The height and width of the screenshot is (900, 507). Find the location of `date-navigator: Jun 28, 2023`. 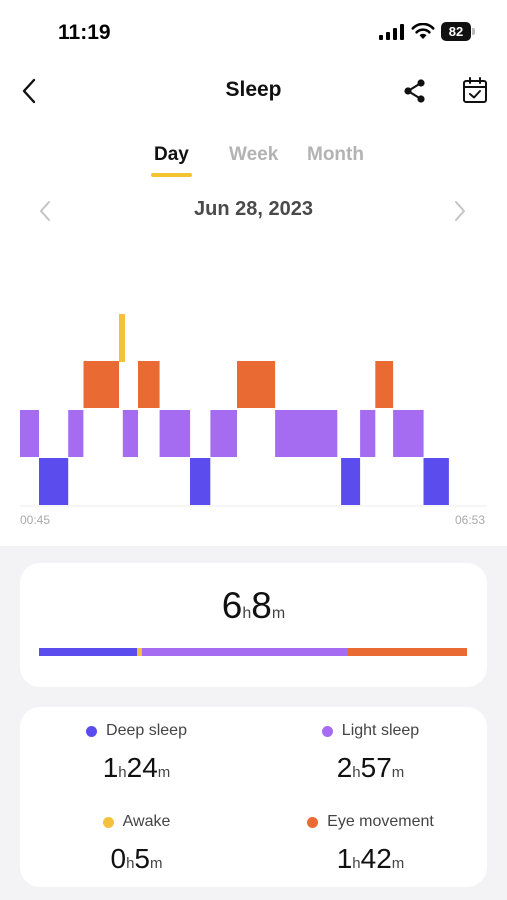

date-navigator: Jun 28, 2023 is located at coordinates (253, 211).